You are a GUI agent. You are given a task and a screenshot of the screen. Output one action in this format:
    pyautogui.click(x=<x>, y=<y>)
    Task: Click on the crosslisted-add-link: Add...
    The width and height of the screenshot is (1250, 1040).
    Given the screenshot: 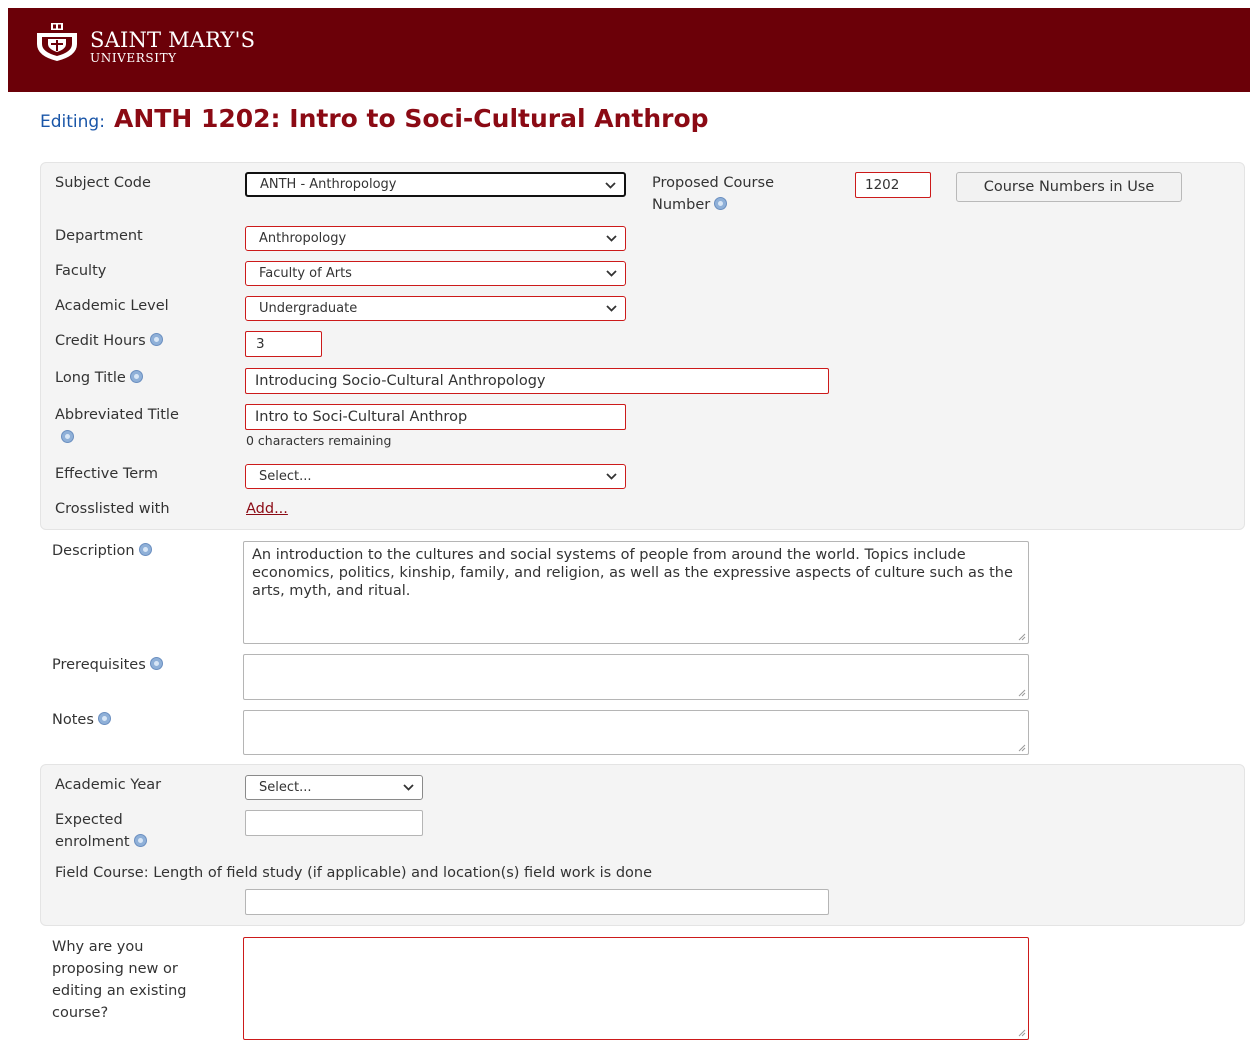 What is the action you would take?
    pyautogui.click(x=267, y=509)
    